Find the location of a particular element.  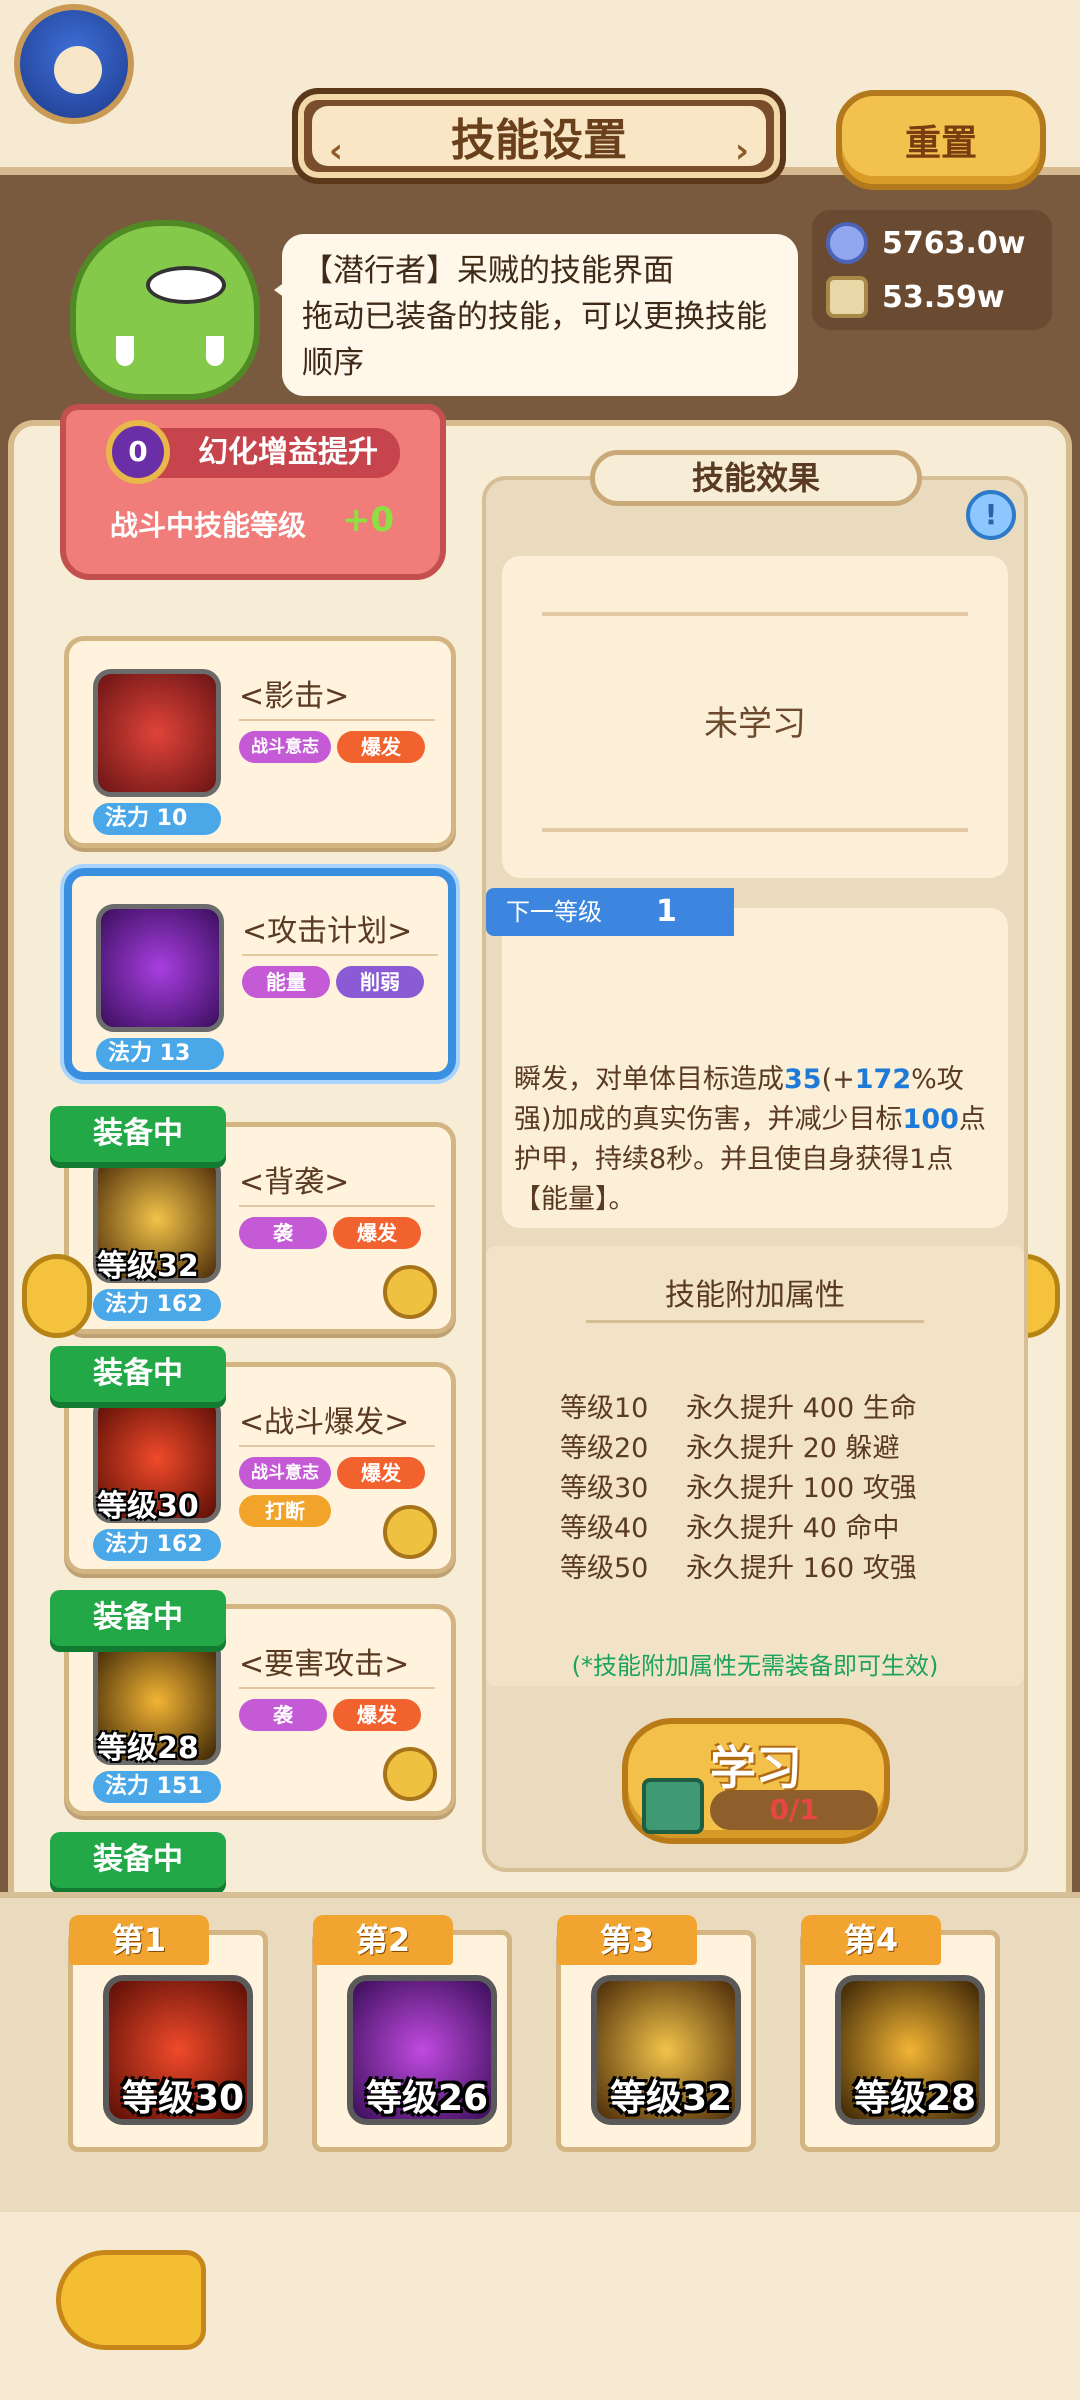

next-level-banner: 下一等级 1 is located at coordinates (610, 912).